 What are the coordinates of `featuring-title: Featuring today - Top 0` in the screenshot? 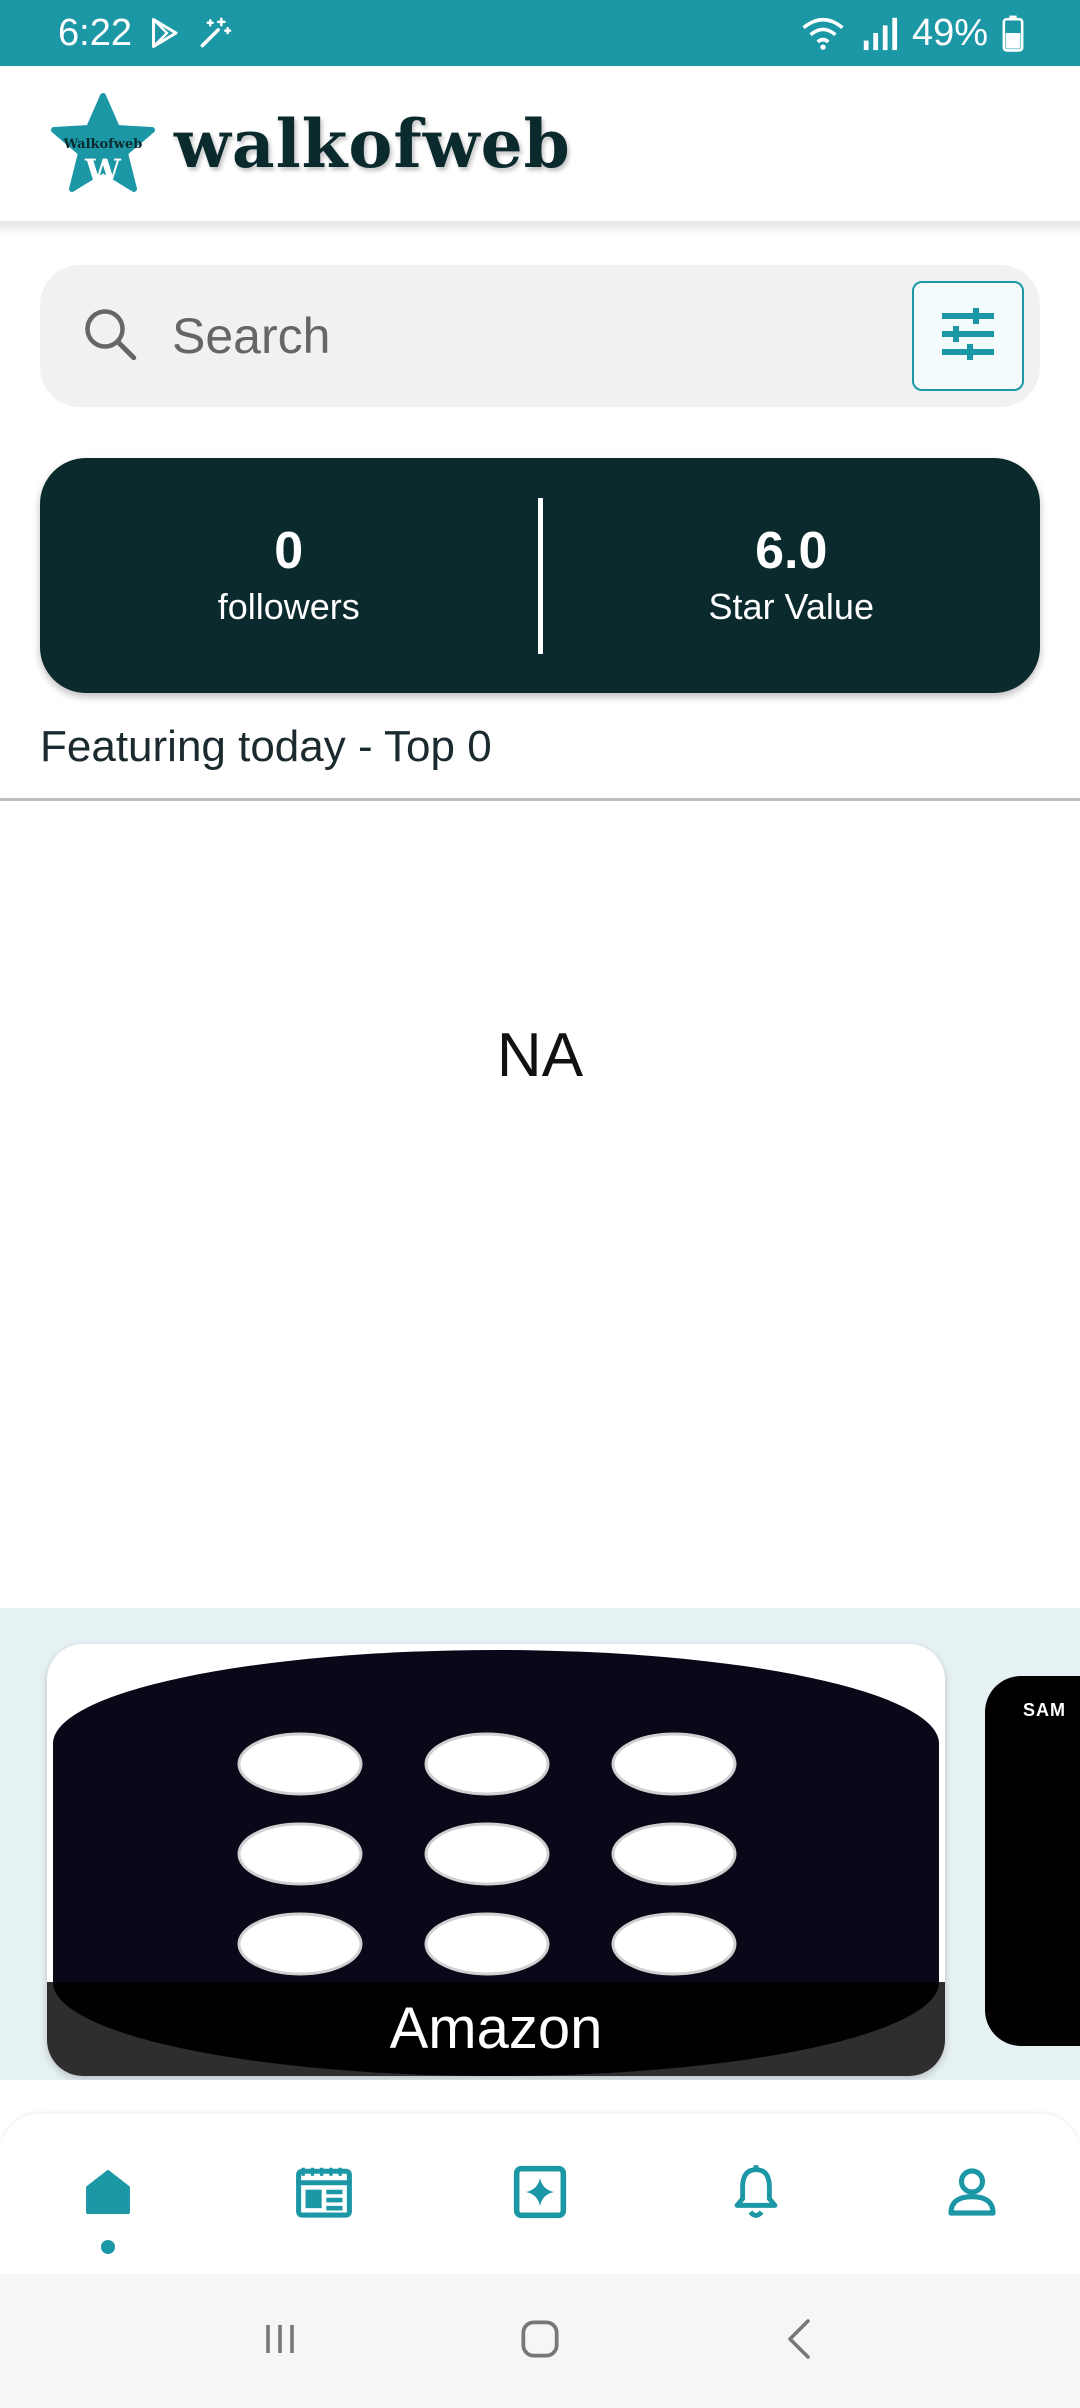 It's located at (266, 746).